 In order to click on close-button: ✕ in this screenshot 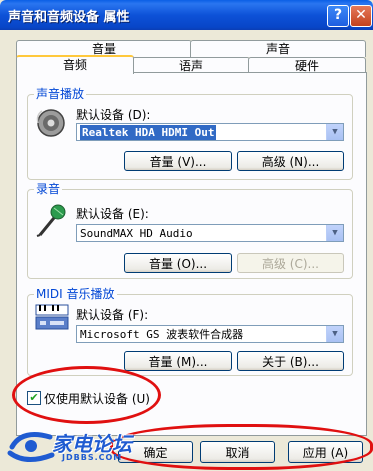, I will do `click(361, 16)`.